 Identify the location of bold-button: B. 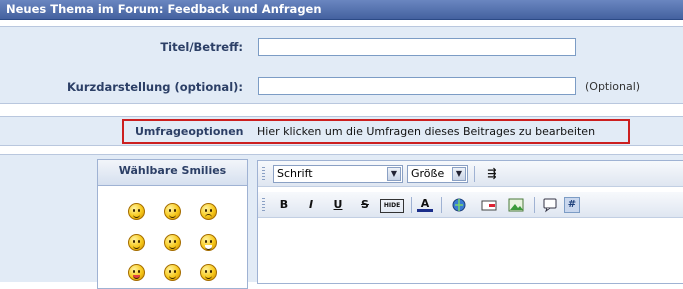
(284, 205).